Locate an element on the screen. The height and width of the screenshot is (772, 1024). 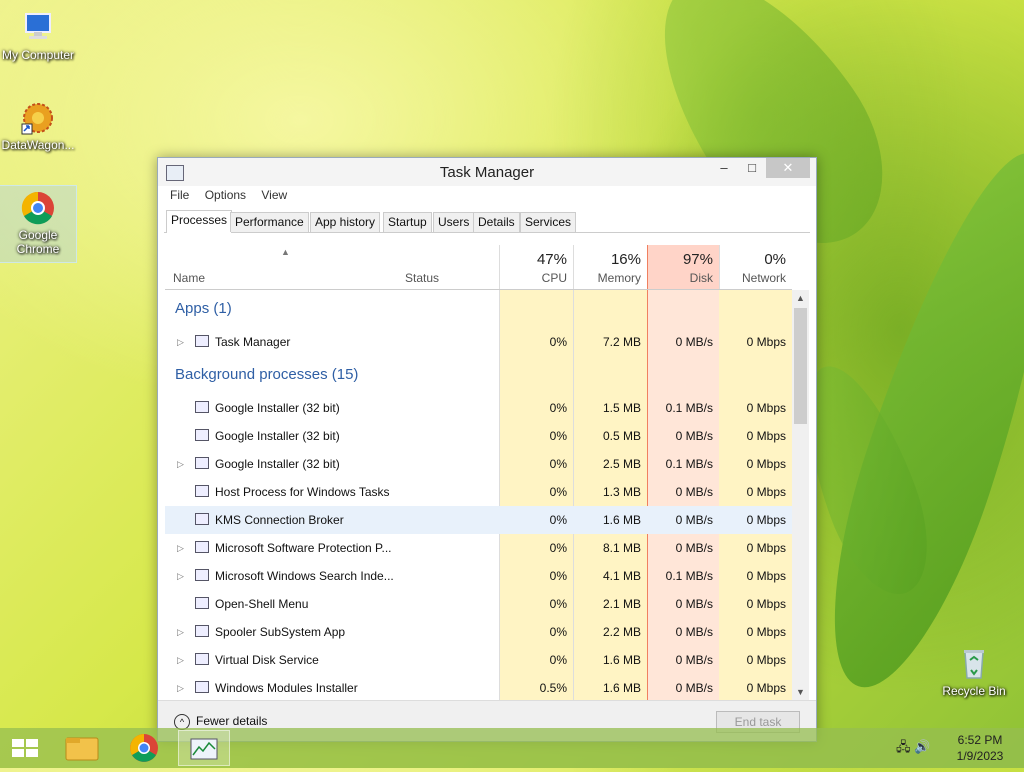
chrome-icon is located at coordinates (38, 208).